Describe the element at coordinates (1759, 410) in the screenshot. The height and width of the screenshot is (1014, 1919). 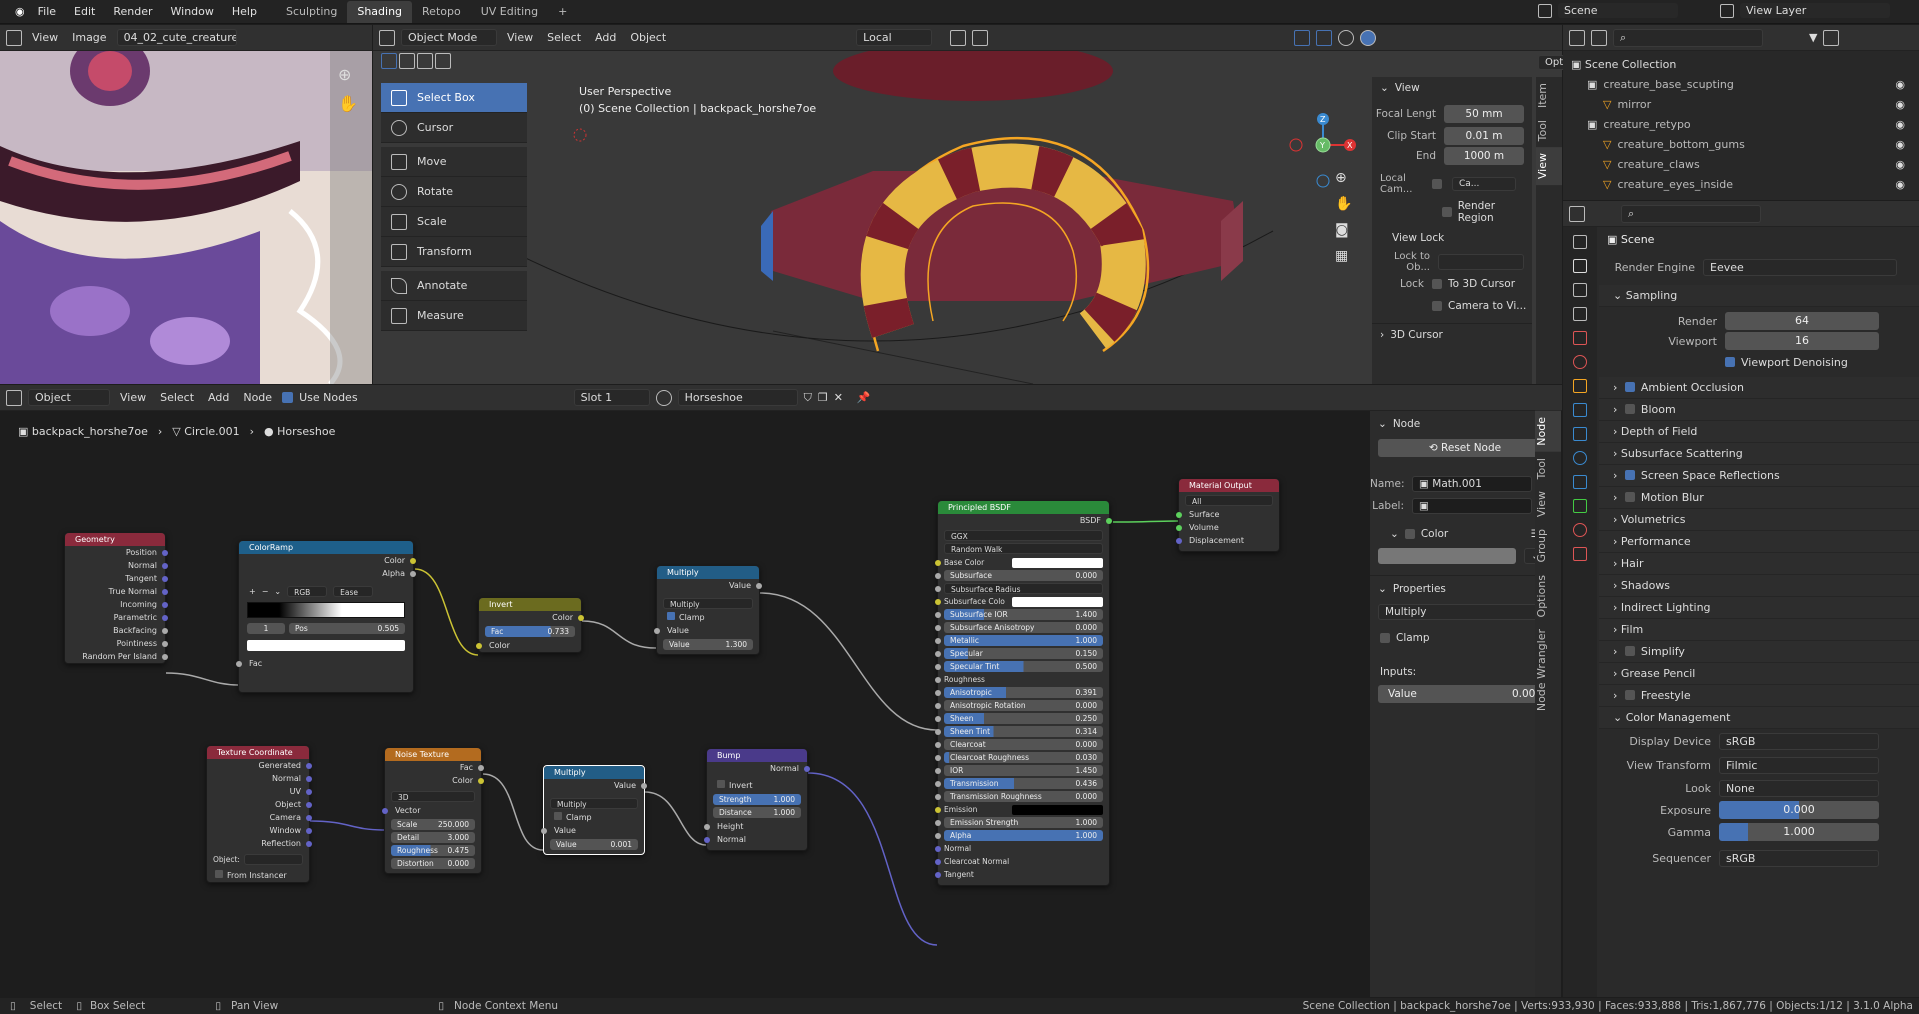
I see `panel-header-bloom: › Bloom` at that location.